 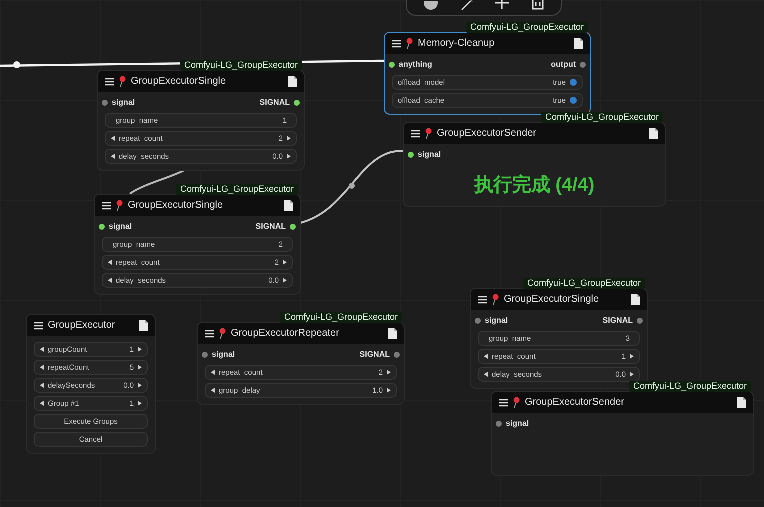 What do you see at coordinates (563, 64) in the screenshot?
I see `output-label: output` at bounding box center [563, 64].